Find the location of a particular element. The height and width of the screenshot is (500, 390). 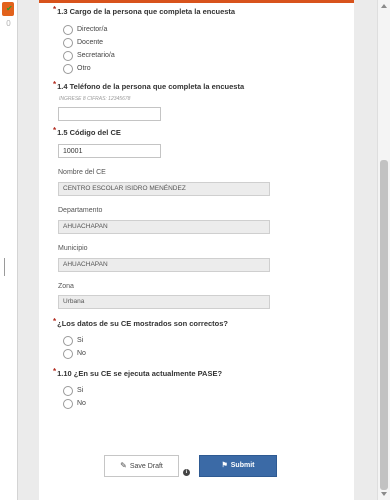

left-sidebar: ✔ 0 is located at coordinates (9, 250).